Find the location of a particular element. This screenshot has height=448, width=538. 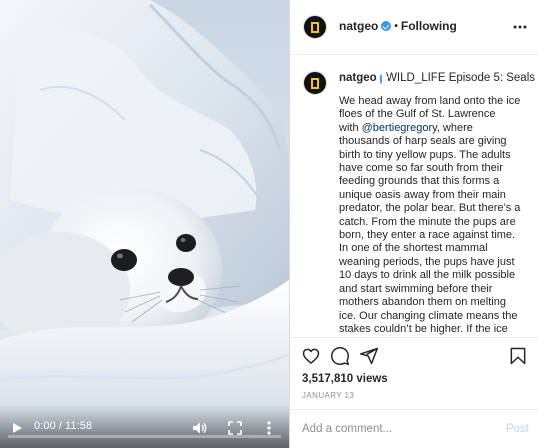

caption-line: feeding grounds that this forms a is located at coordinates (419, 181).